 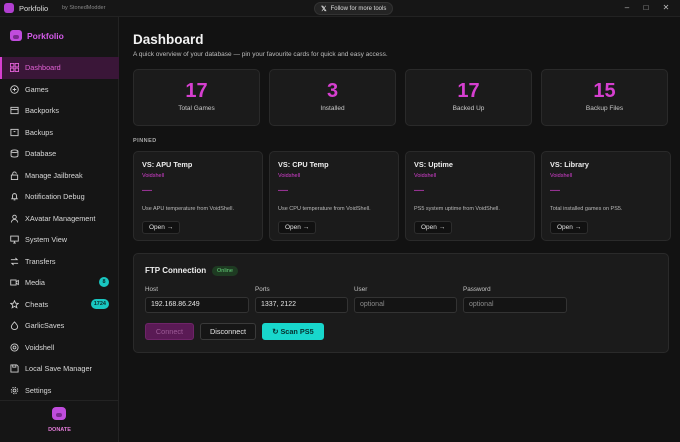 What do you see at coordinates (262, 289) in the screenshot?
I see `ports-label: Ports` at bounding box center [262, 289].